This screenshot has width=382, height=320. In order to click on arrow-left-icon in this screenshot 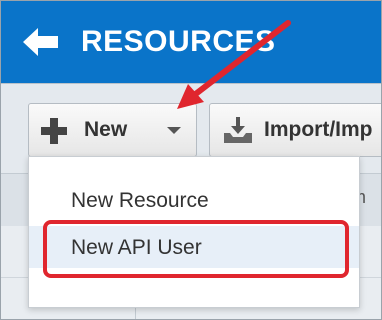, I will do `click(41, 42)`.